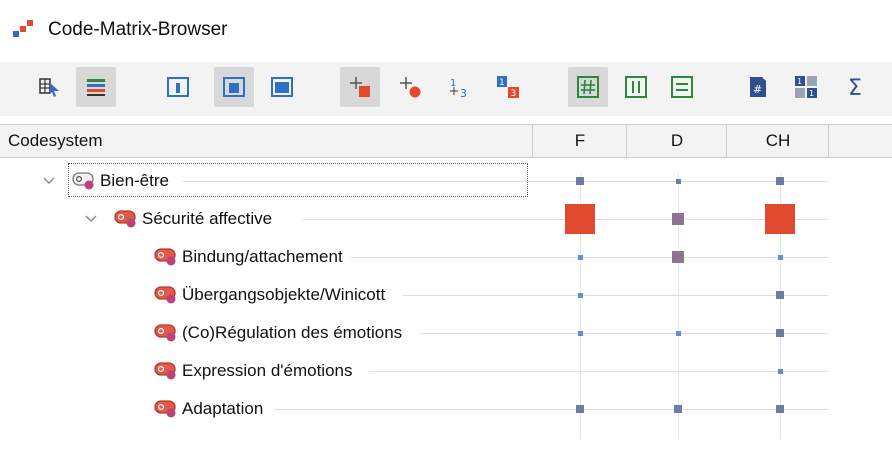 This screenshot has height=460, width=892. What do you see at coordinates (23, 28) in the screenshot?
I see `app-logo-icon` at bounding box center [23, 28].